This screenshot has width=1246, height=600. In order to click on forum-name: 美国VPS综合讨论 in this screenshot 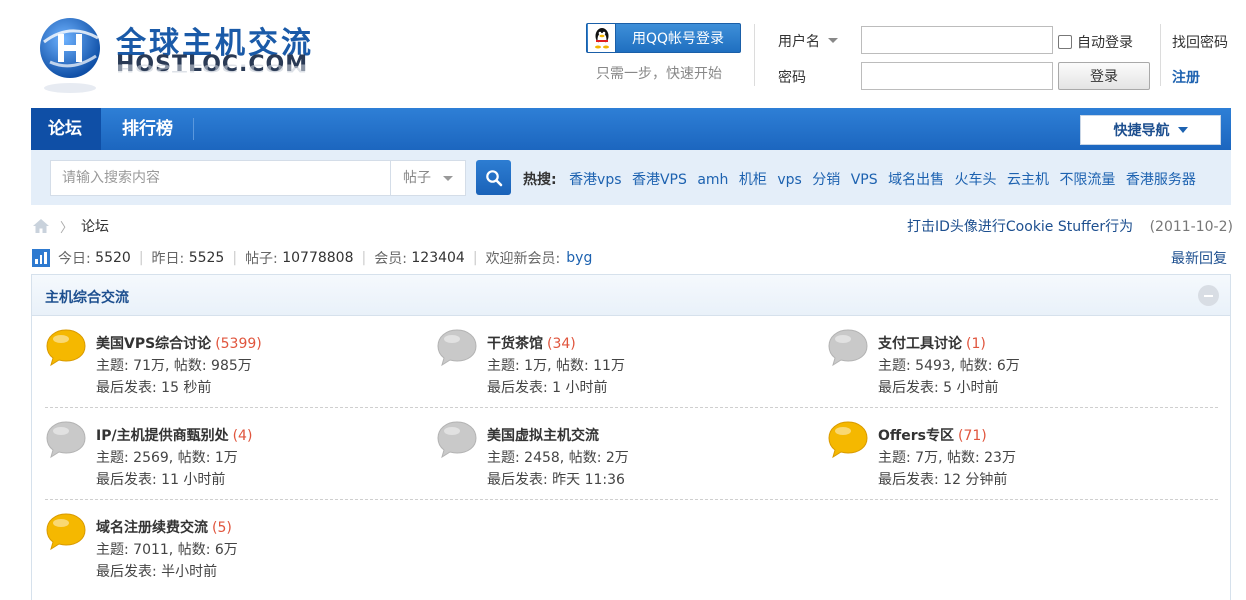, I will do `click(153, 344)`.